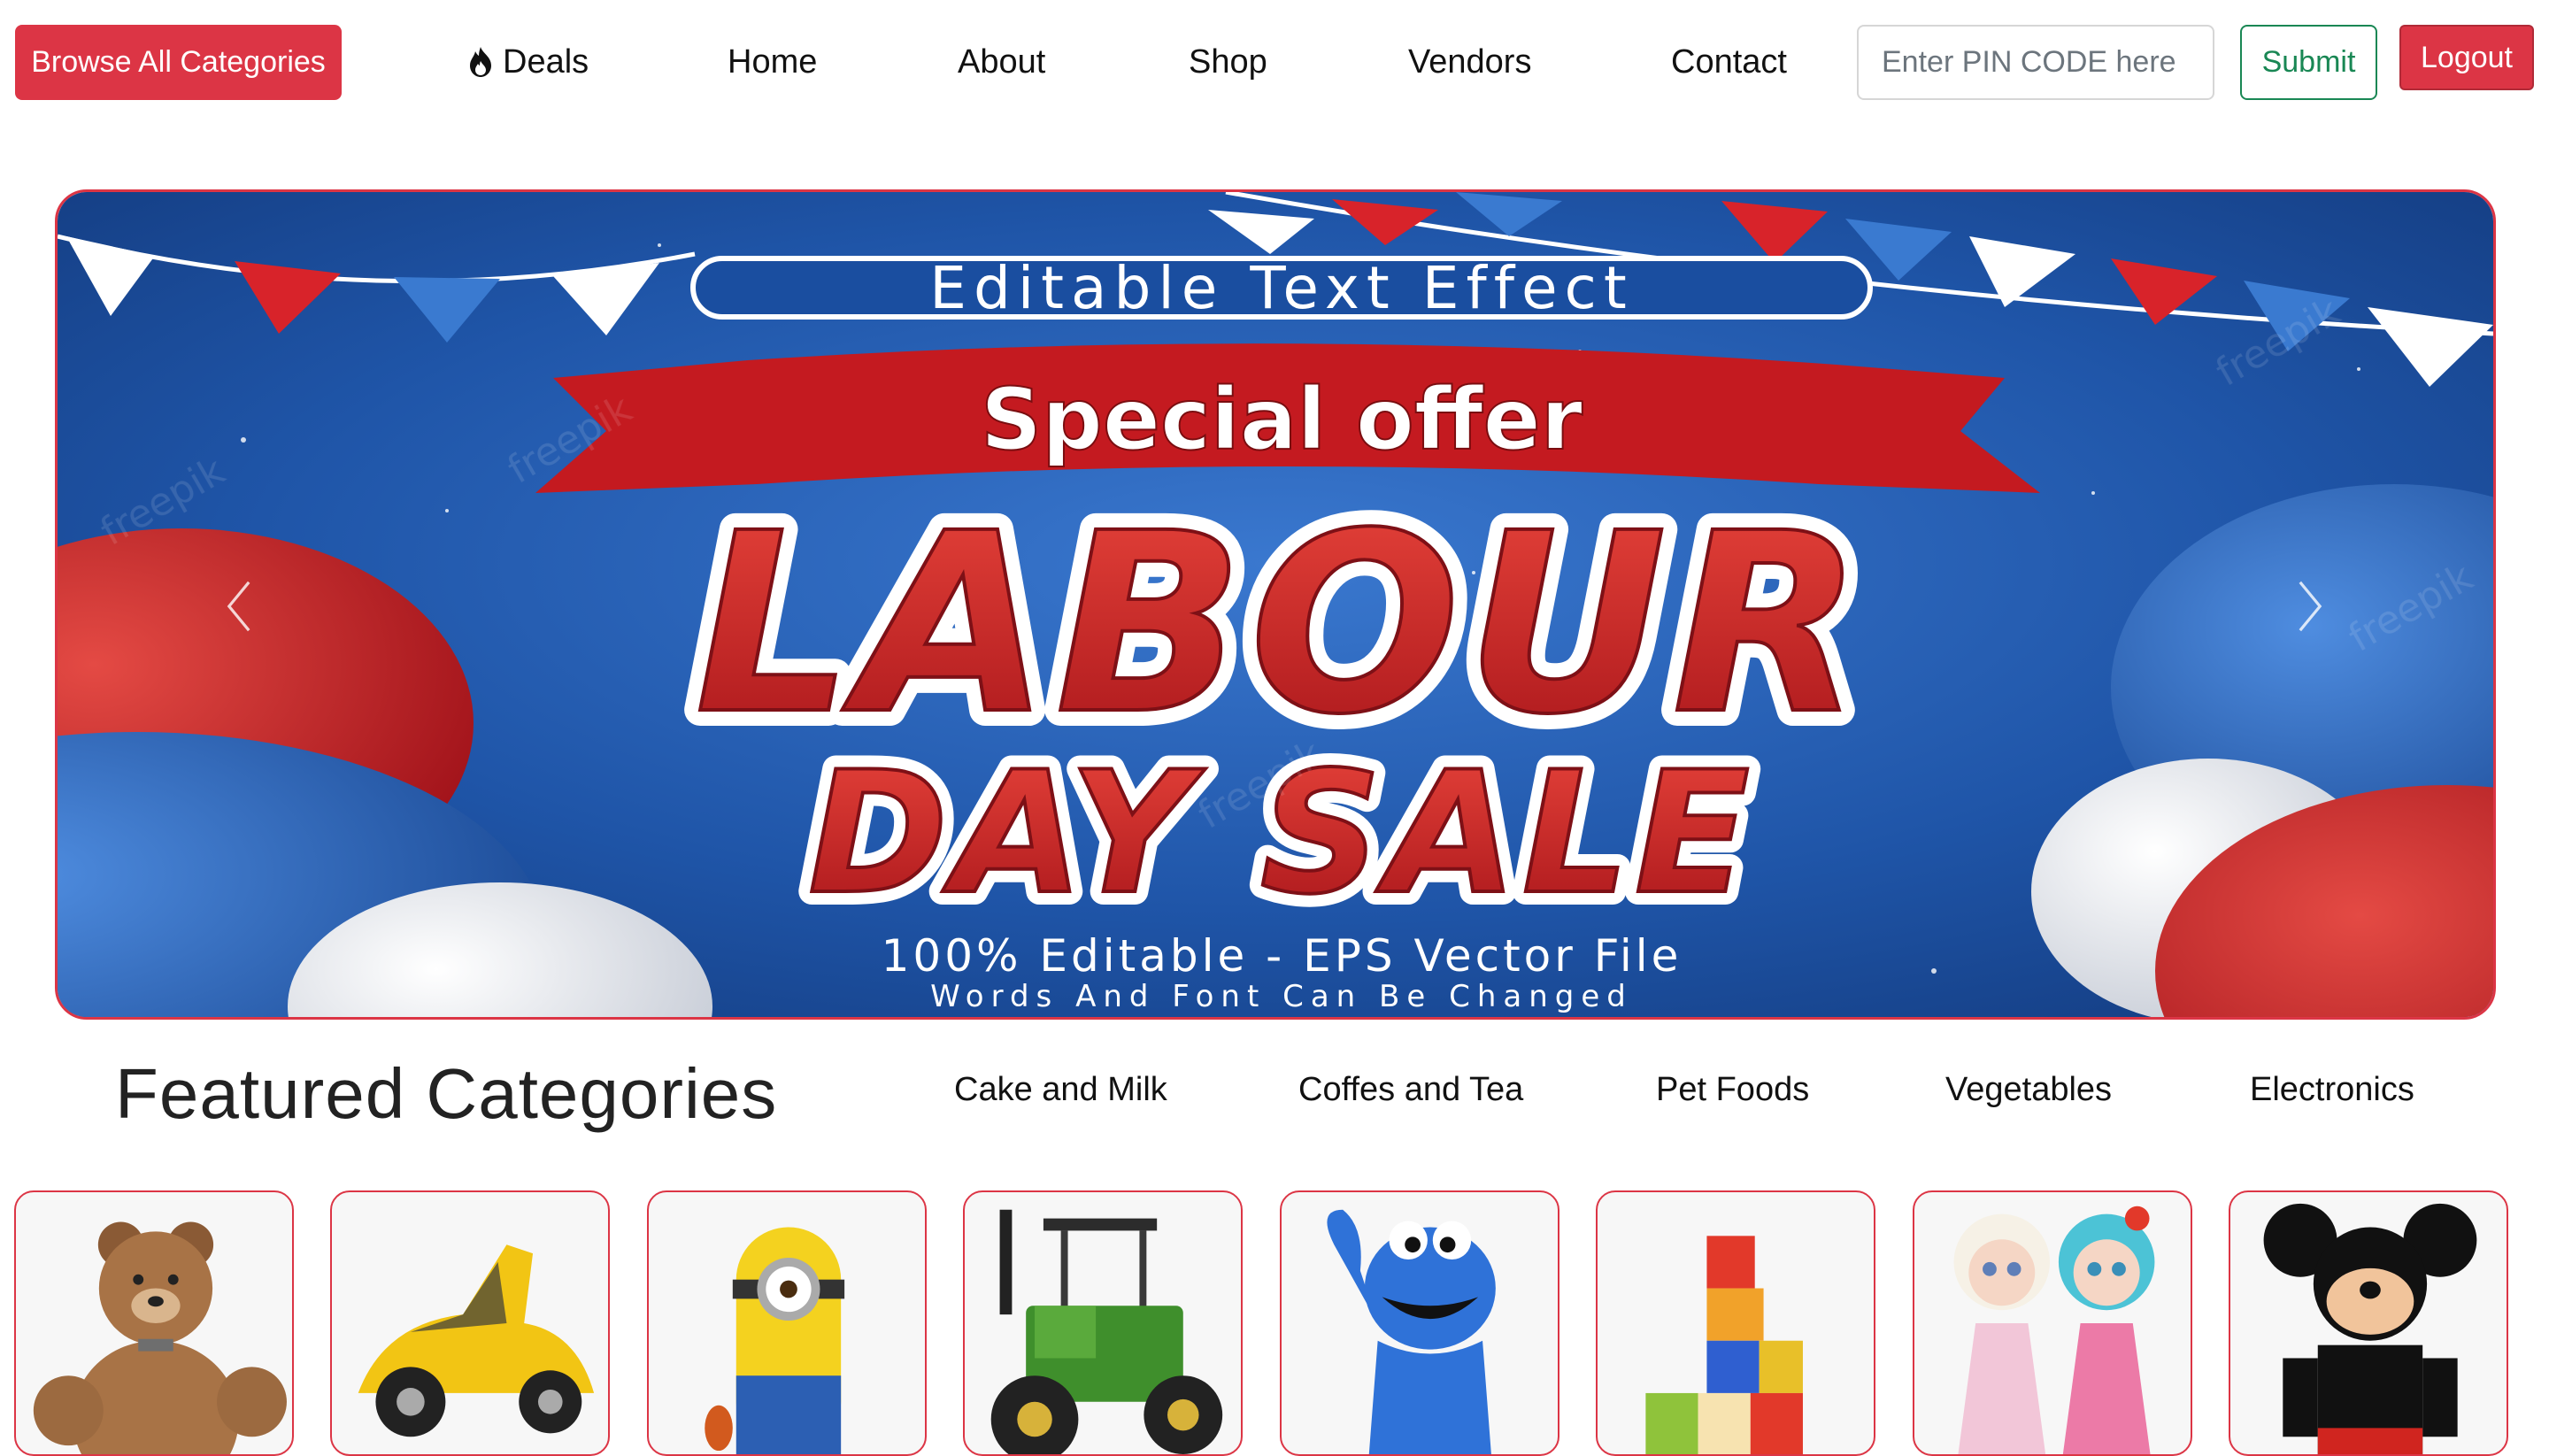 This screenshot has width=2549, height=1456. I want to click on nav-vendors: Vendors, so click(1470, 62).